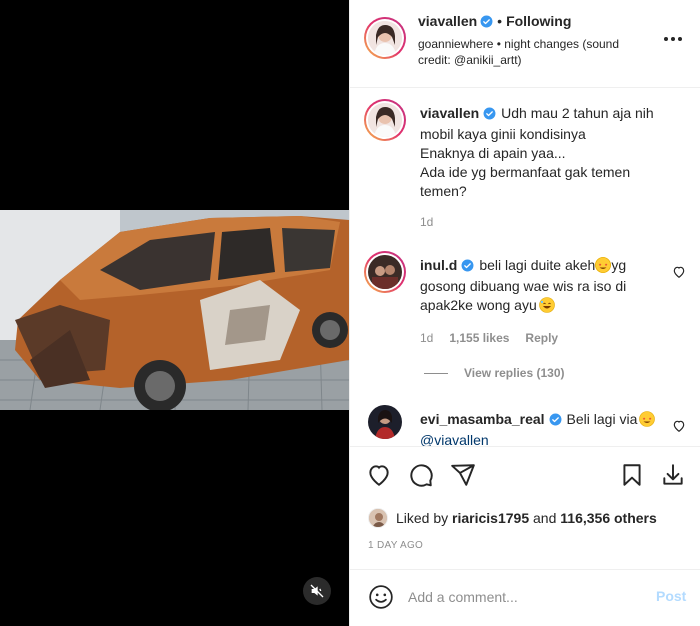  I want to click on grinning-sweat-emoji-icon, so click(546, 305).